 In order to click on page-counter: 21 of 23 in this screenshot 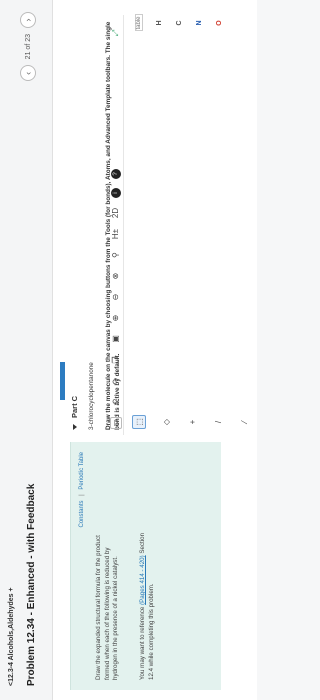, I will do `click(28, 47)`.